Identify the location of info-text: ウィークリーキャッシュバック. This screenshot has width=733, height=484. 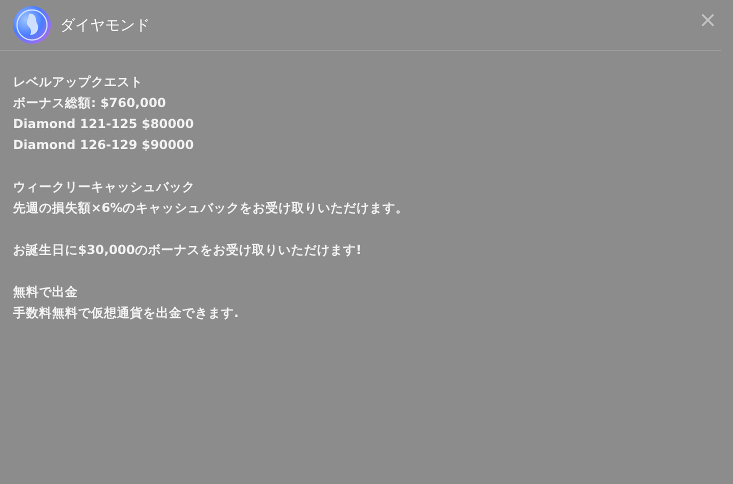
(104, 186).